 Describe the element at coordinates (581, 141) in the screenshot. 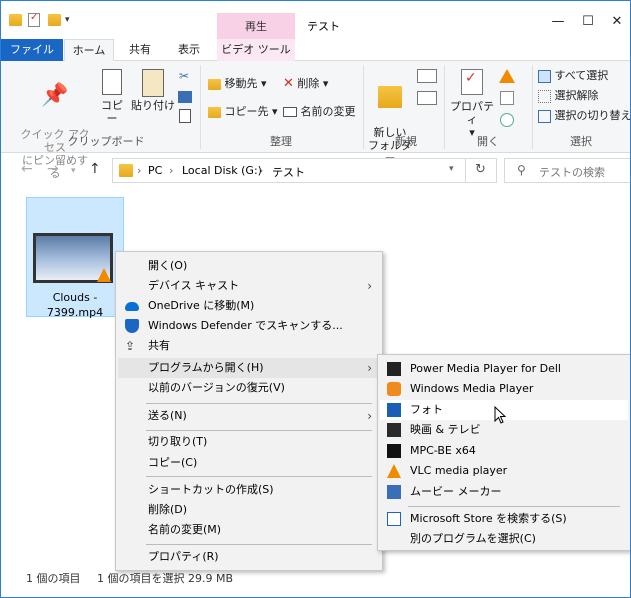

I see `select-group-label: 選択` at that location.